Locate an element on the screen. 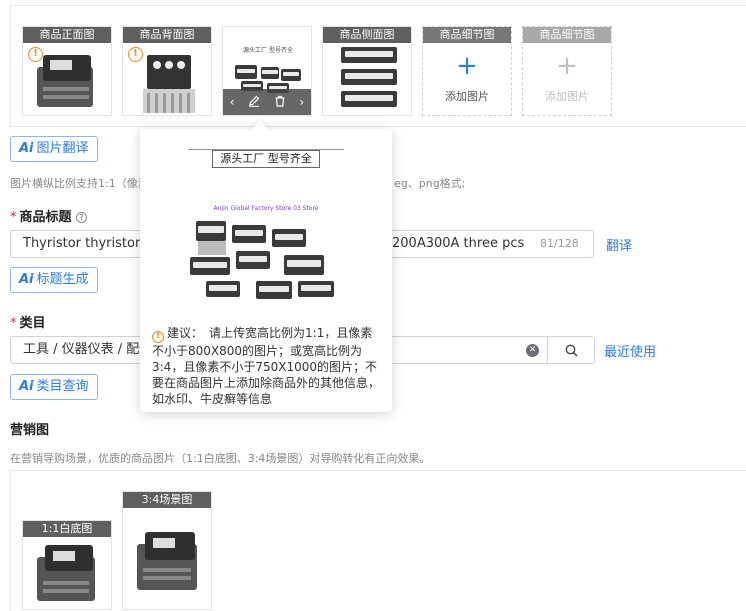  title-generate-button: Ai 标题生成 is located at coordinates (54, 280).